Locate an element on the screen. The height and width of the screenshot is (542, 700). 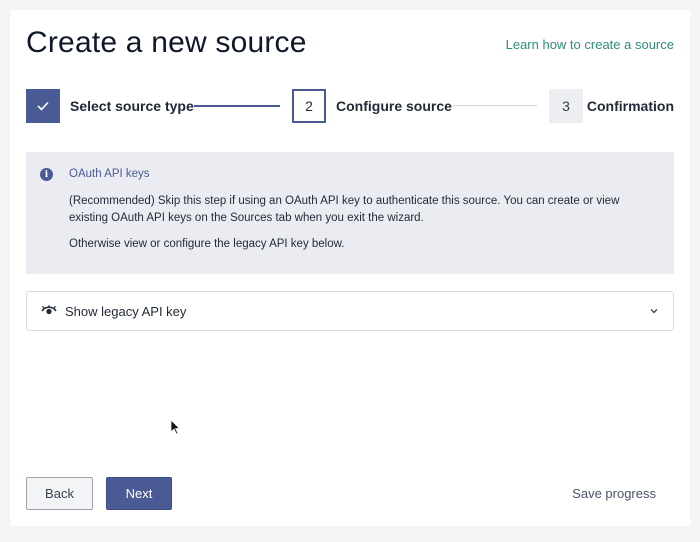
checkmark-icon is located at coordinates (43, 106).